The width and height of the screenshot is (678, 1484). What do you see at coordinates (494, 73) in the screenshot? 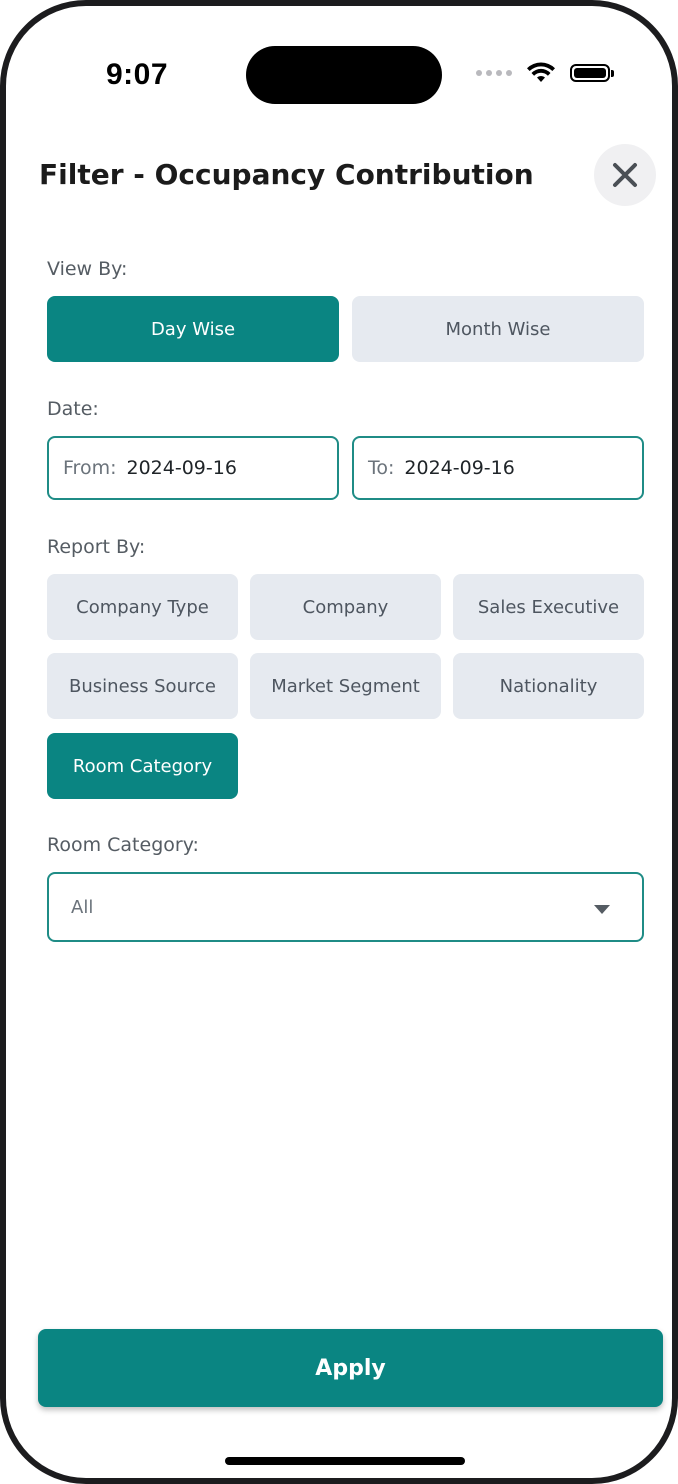
I see `cellular-signal-icon` at bounding box center [494, 73].